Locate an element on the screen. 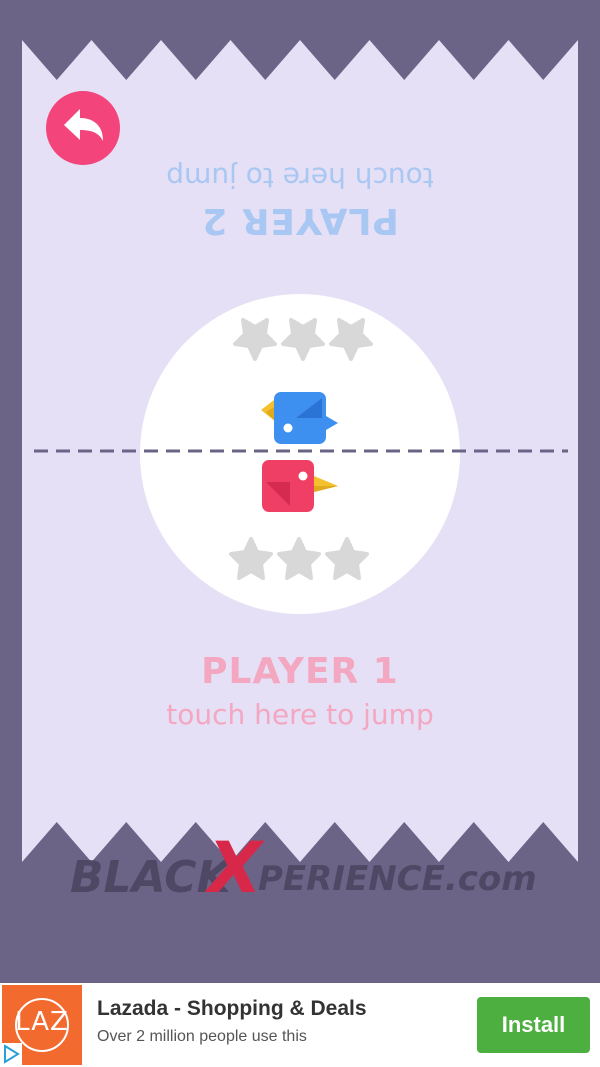 The height and width of the screenshot is (1067, 600). player1-name: PLAYER 1 is located at coordinates (300, 671).